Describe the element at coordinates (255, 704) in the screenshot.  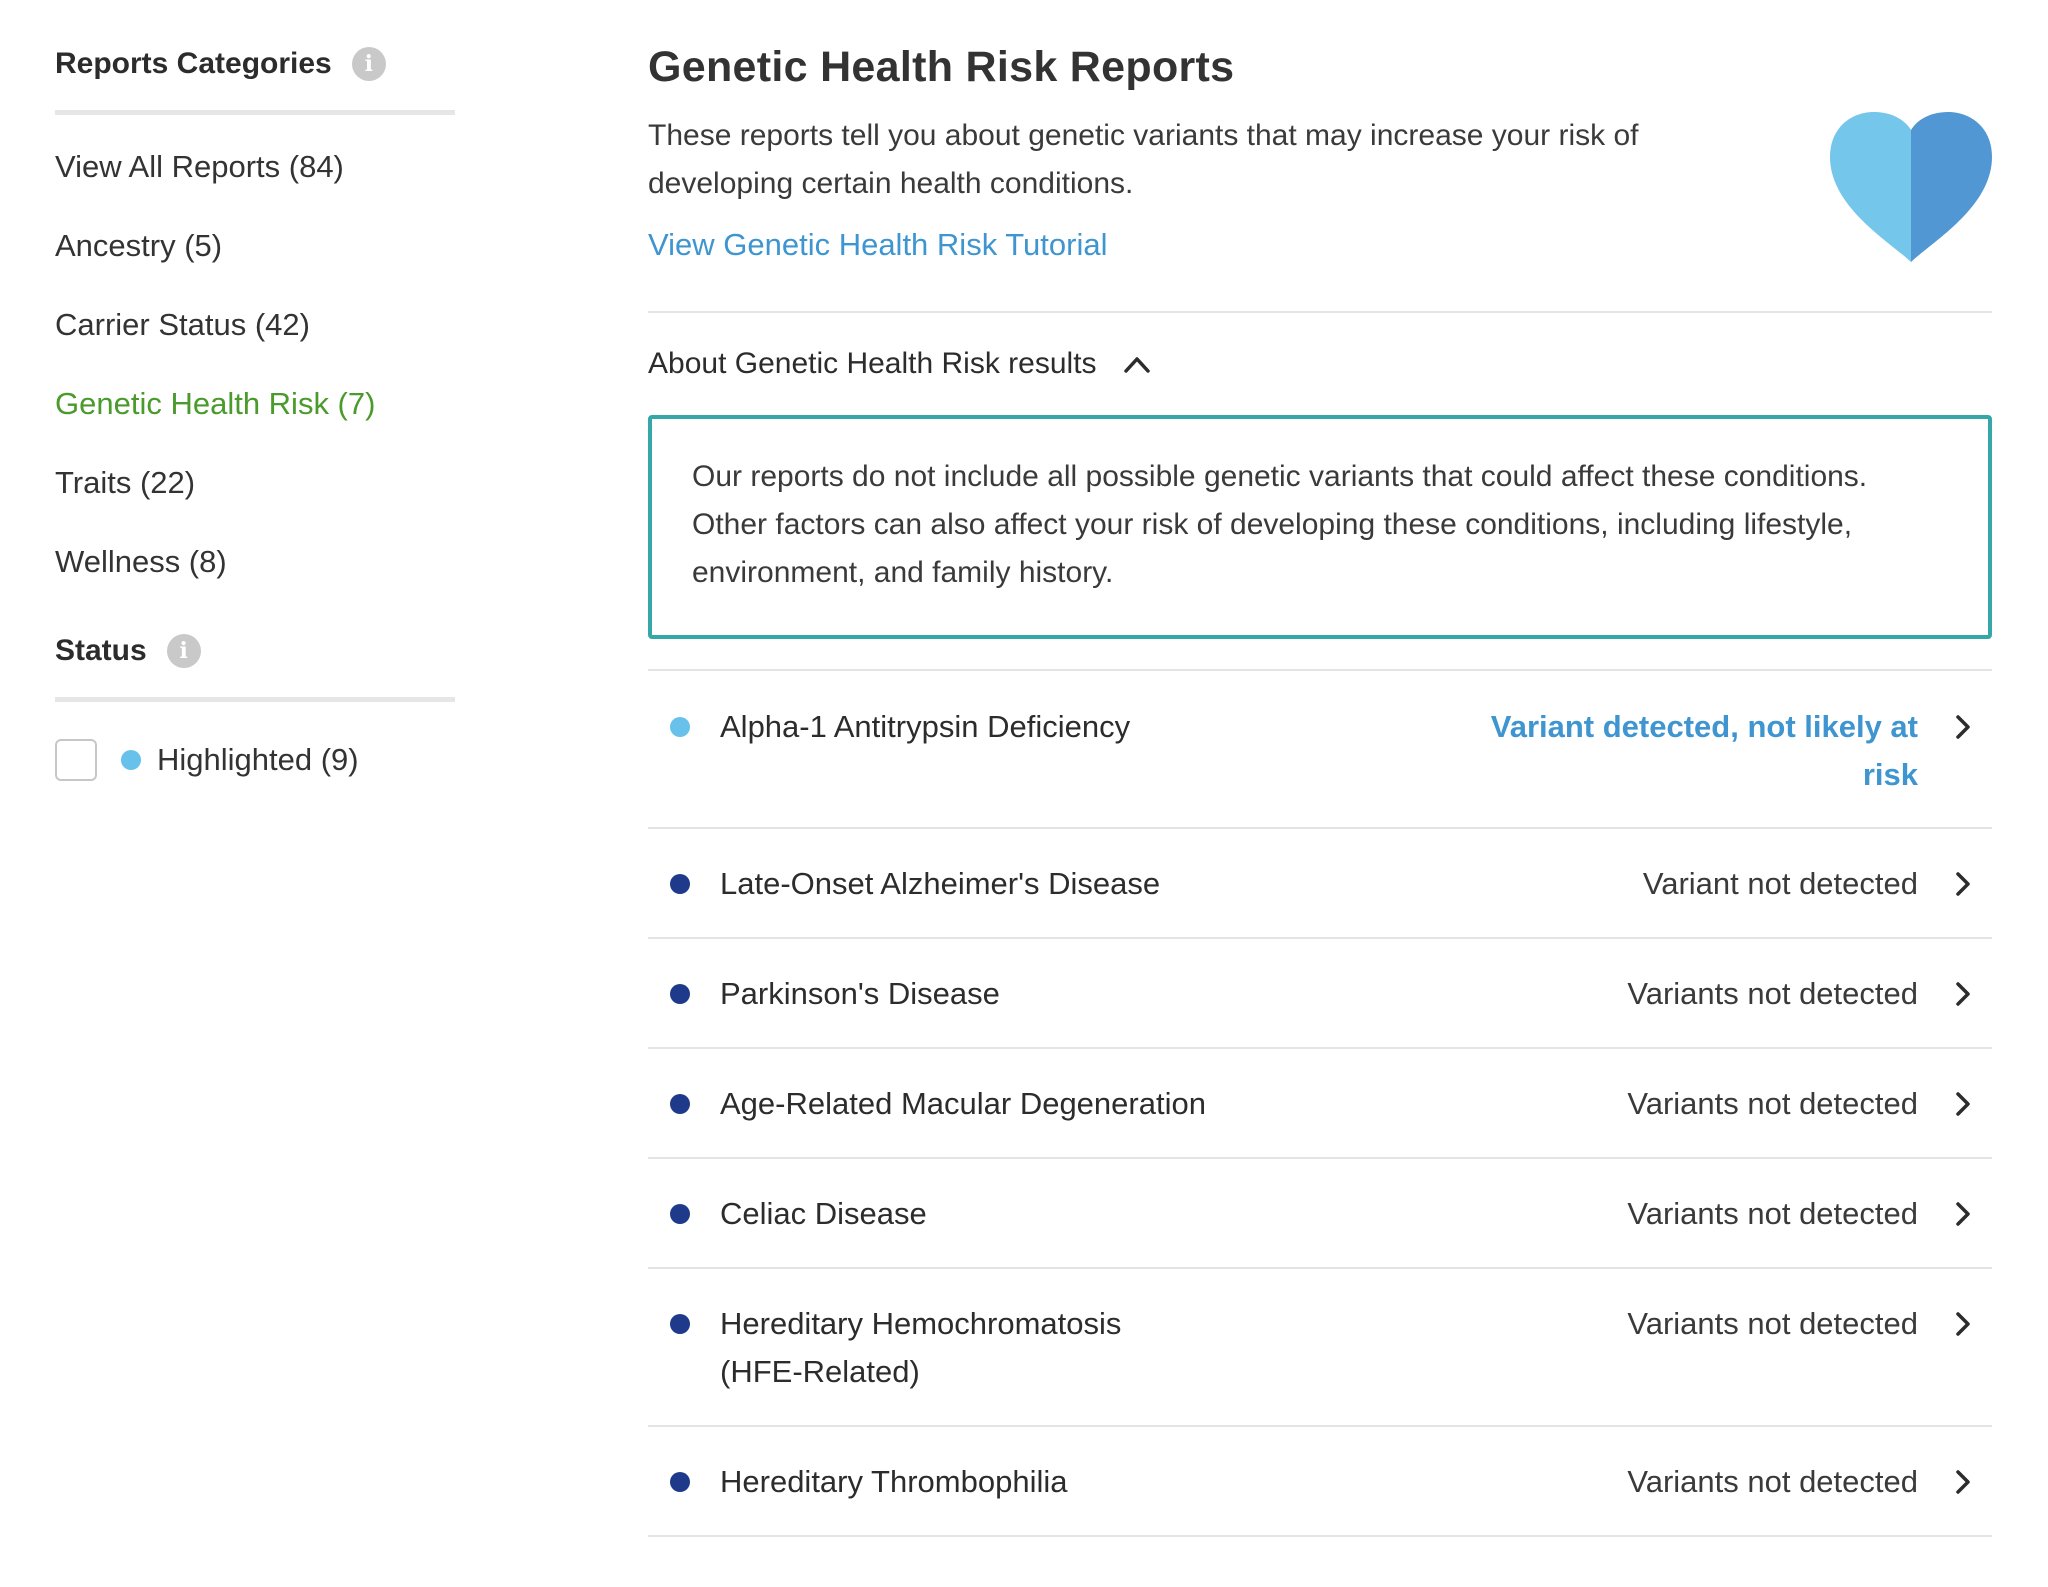
I see `status-section: Status i Highlighted (9)` at that location.